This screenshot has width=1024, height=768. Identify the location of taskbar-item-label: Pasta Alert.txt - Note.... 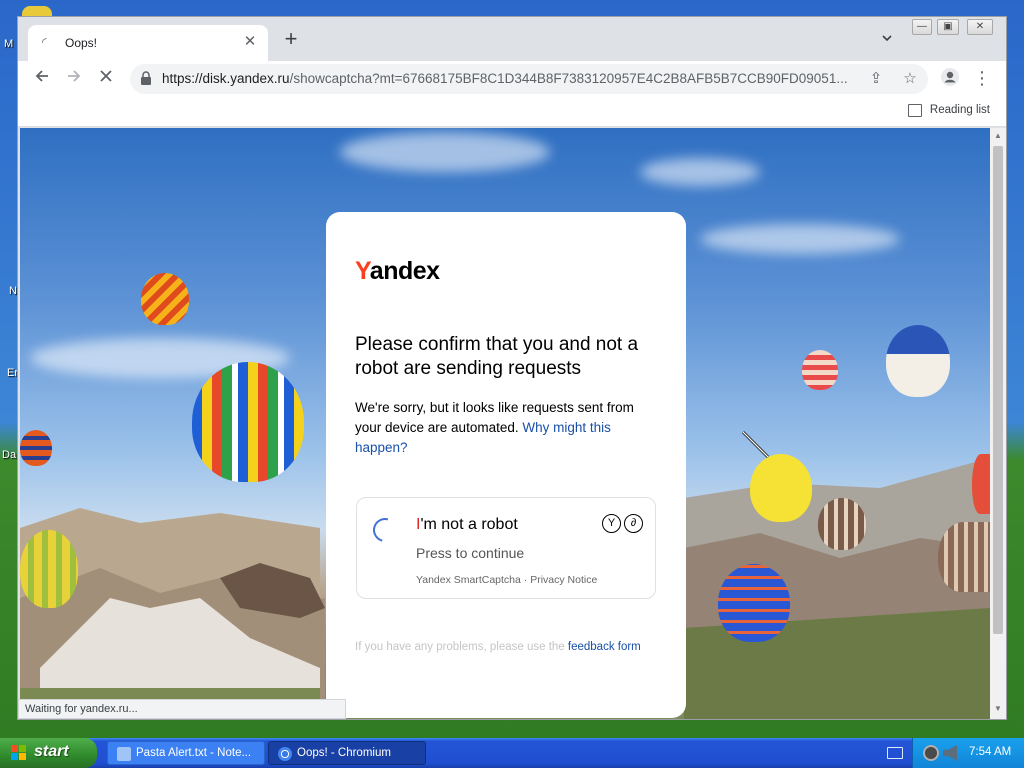
(194, 753).